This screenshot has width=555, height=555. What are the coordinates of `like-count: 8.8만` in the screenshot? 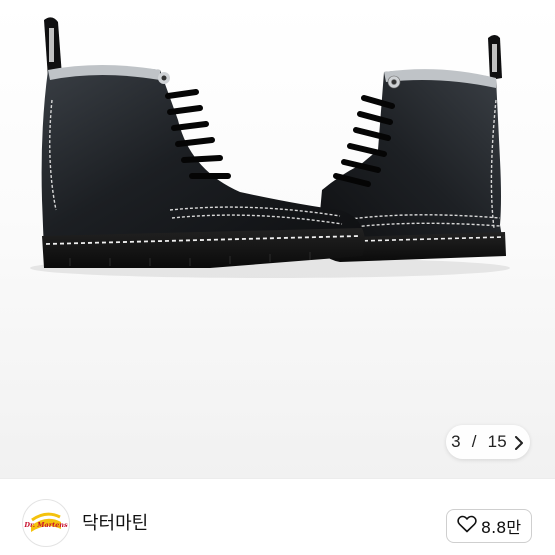 It's located at (501, 527).